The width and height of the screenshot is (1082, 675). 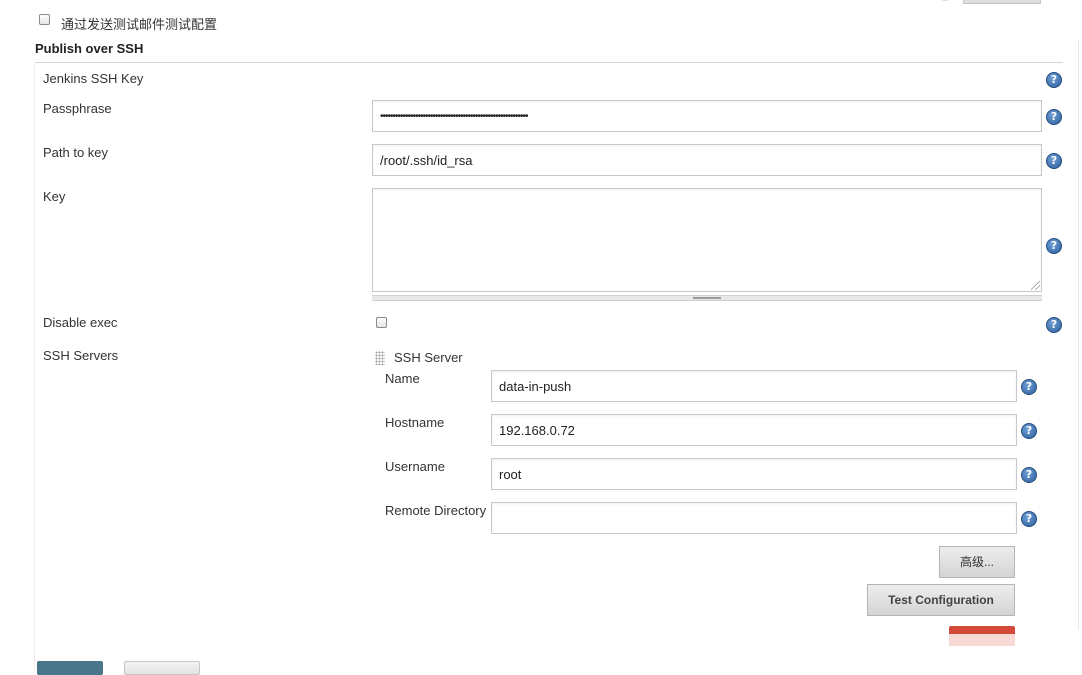 What do you see at coordinates (707, 116) in the screenshot?
I see `passphrase-input` at bounding box center [707, 116].